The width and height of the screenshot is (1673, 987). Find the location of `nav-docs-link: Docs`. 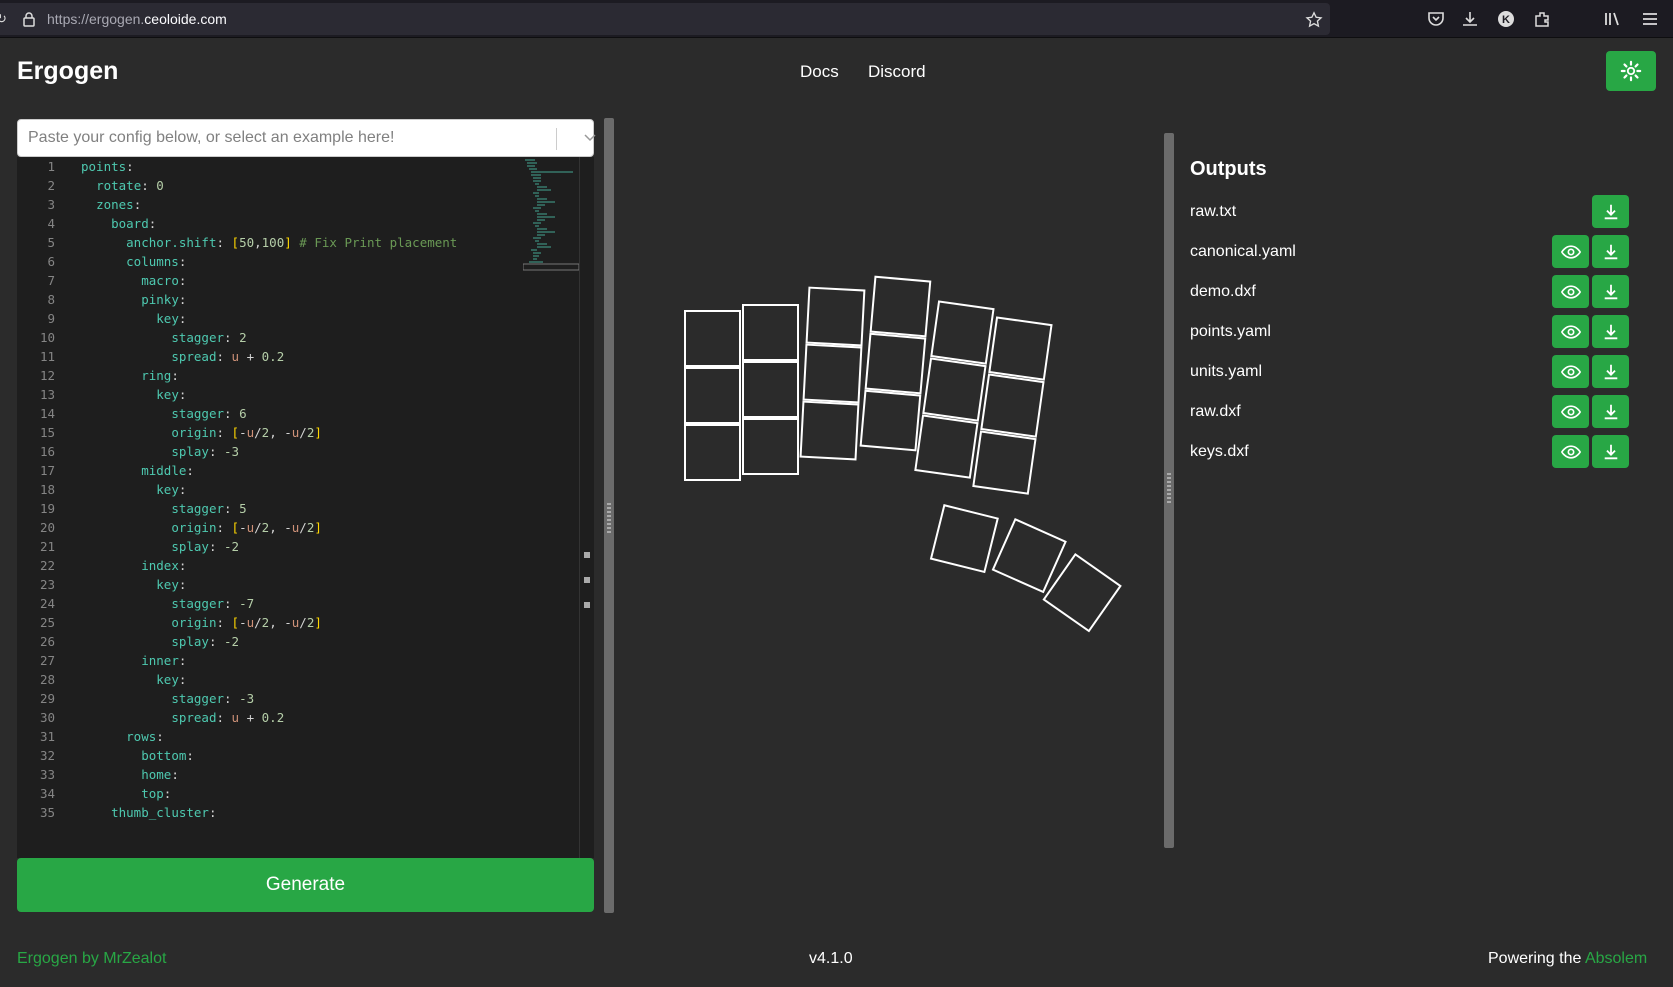

nav-docs-link: Docs is located at coordinates (819, 72).